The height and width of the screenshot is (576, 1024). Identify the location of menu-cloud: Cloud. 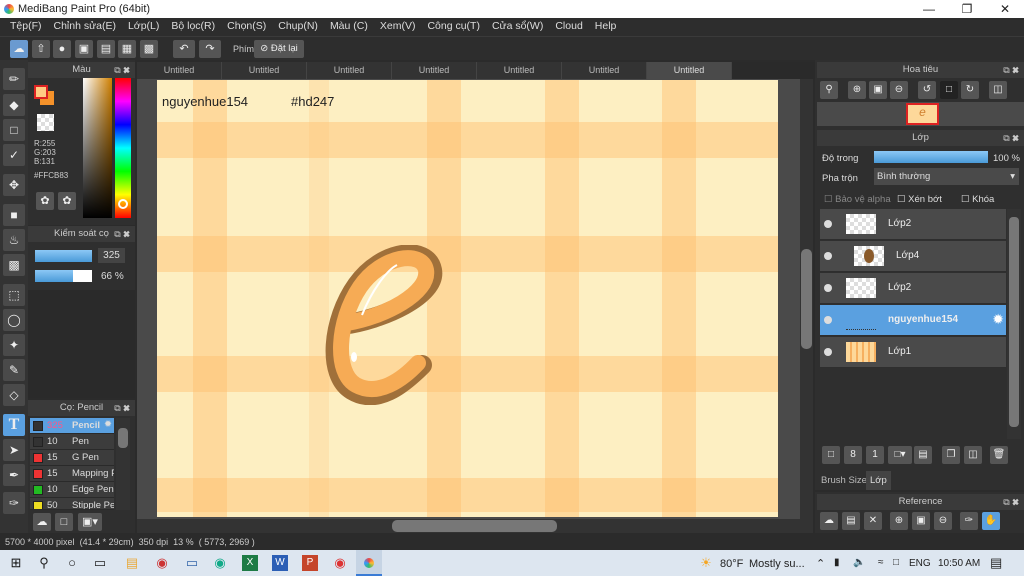
(568, 27).